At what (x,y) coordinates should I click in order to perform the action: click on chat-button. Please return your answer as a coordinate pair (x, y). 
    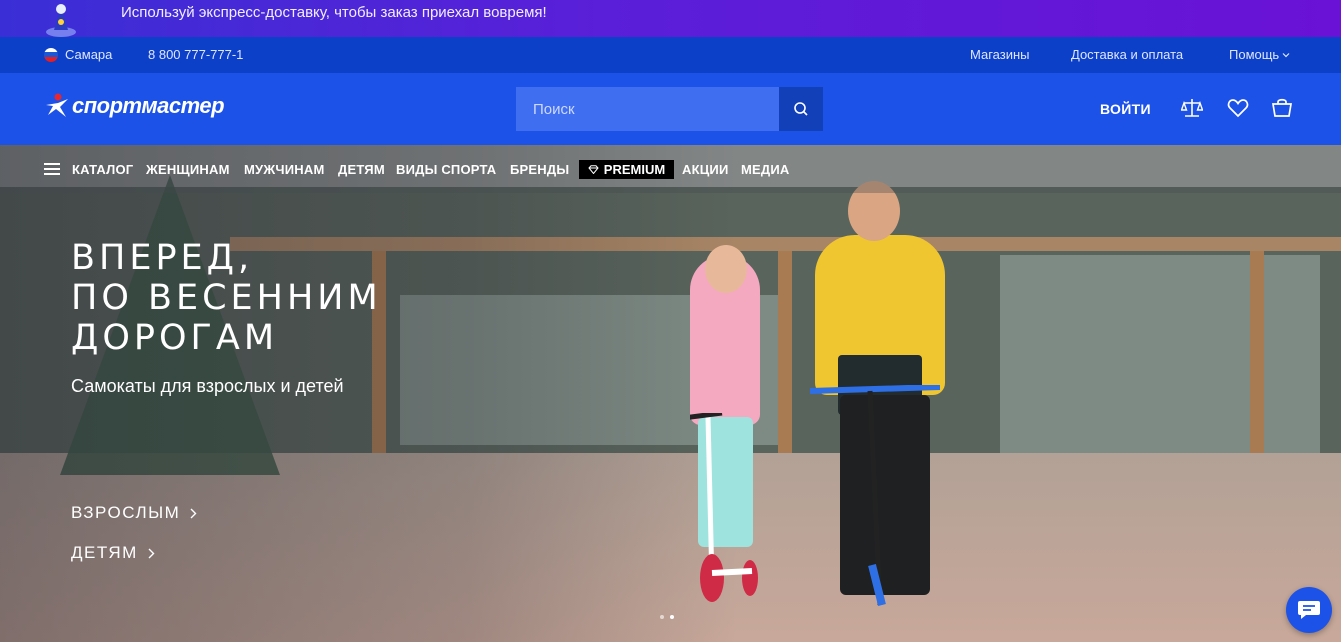
    Looking at the image, I should click on (1309, 610).